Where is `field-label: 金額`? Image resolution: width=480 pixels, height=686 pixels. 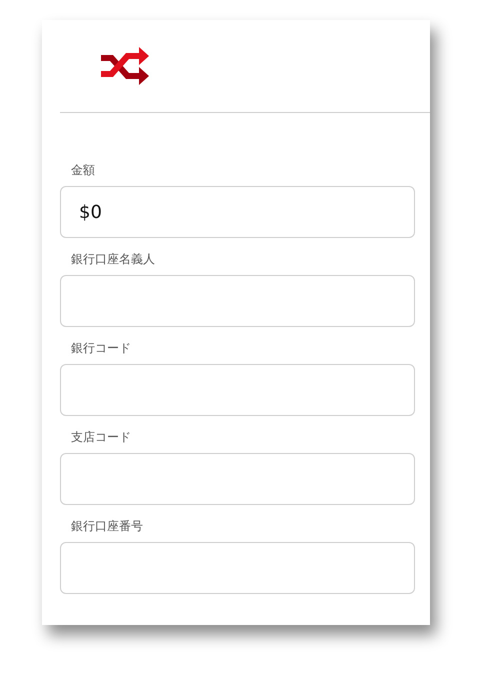
field-label: 金額 is located at coordinates (83, 170).